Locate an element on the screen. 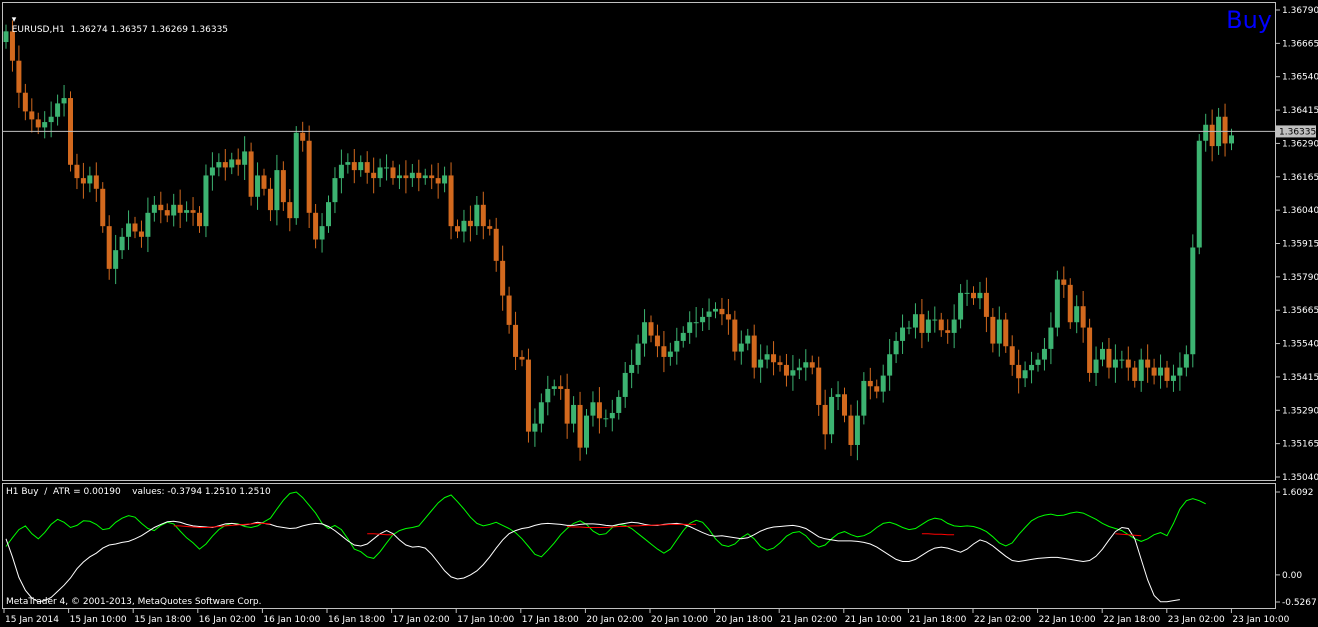 Image resolution: width=1318 pixels, height=627 pixels. price-tick-label: 1.36790 is located at coordinates (1300, 11).